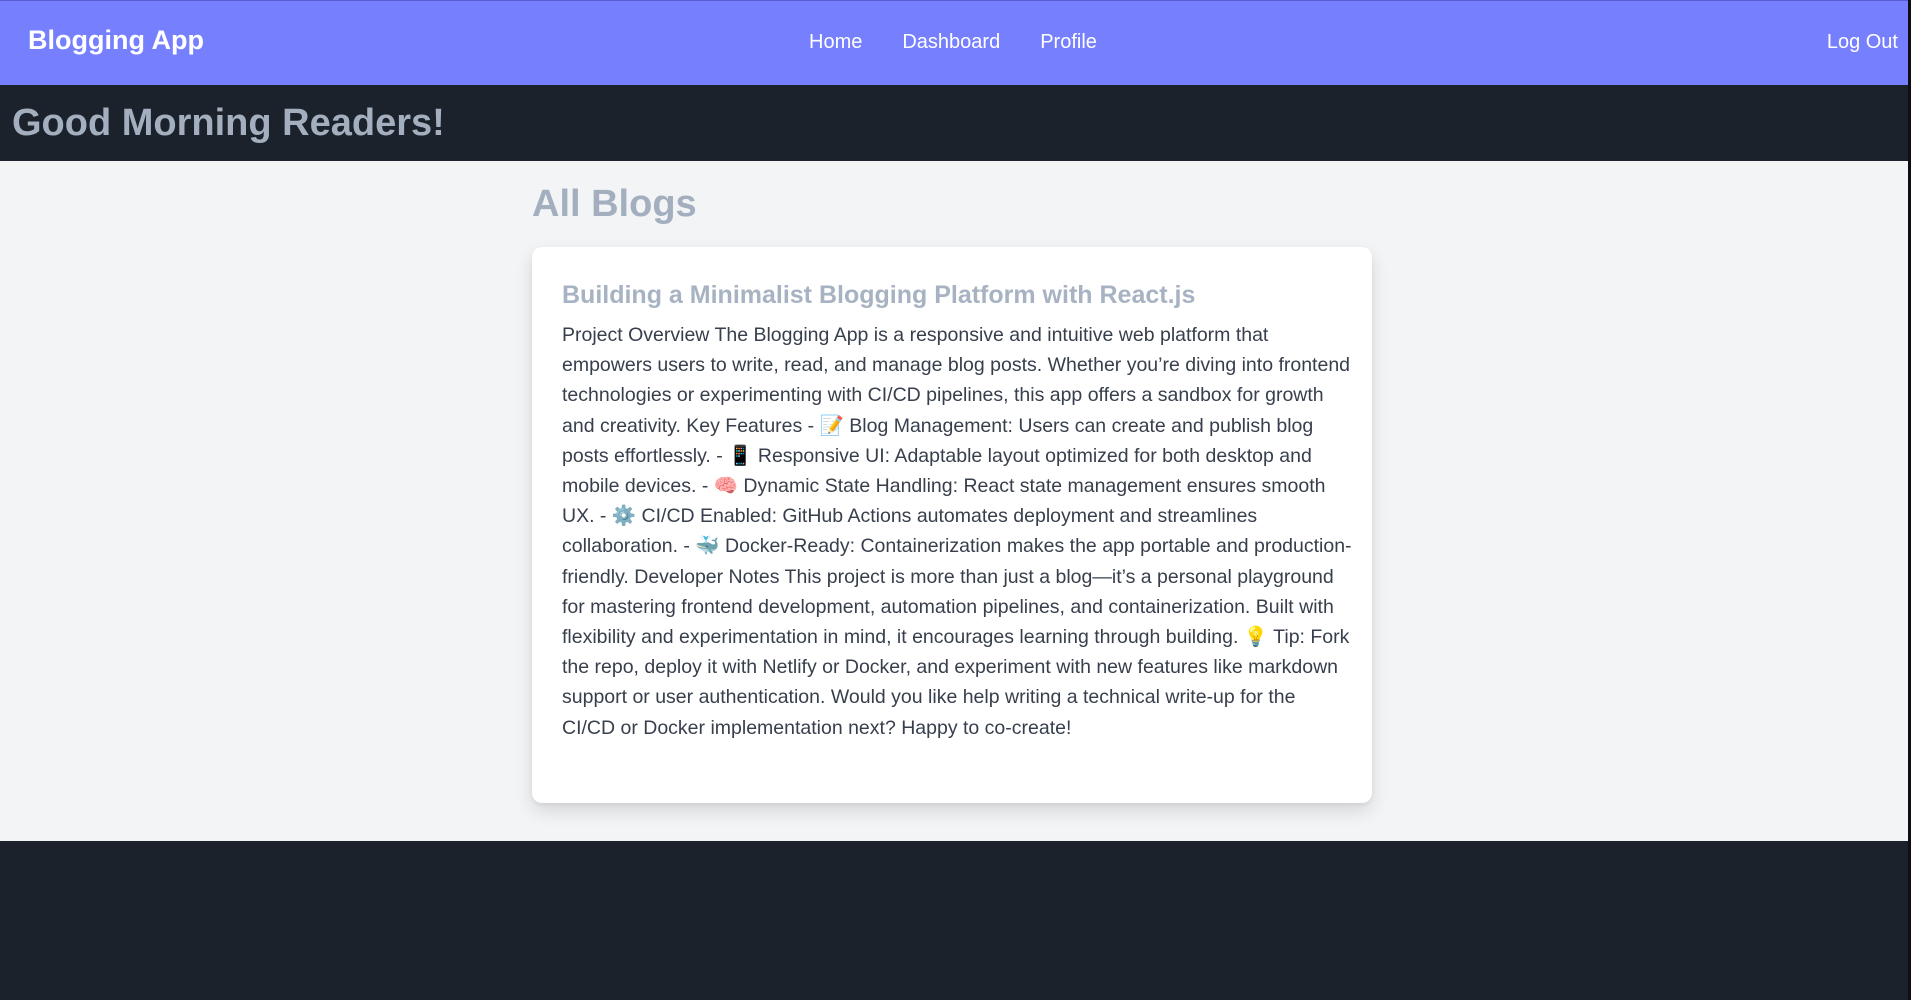 Image resolution: width=1911 pixels, height=1000 pixels. What do you see at coordinates (116, 40) in the screenshot?
I see `brand-logo: Blogging App` at bounding box center [116, 40].